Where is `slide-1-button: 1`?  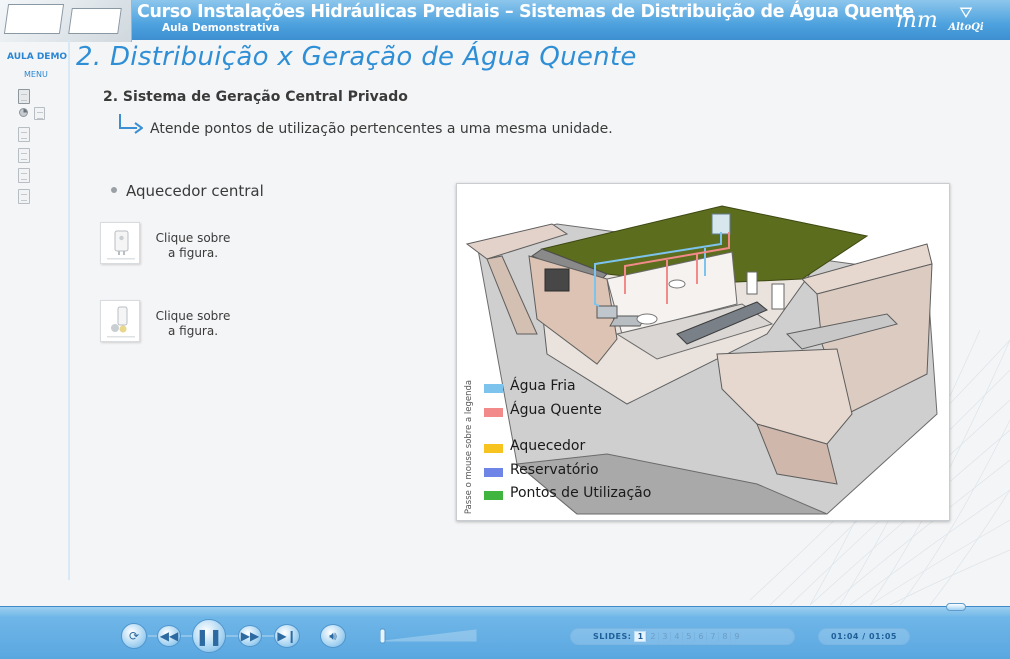
slide-1-button: 1 is located at coordinates (640, 636).